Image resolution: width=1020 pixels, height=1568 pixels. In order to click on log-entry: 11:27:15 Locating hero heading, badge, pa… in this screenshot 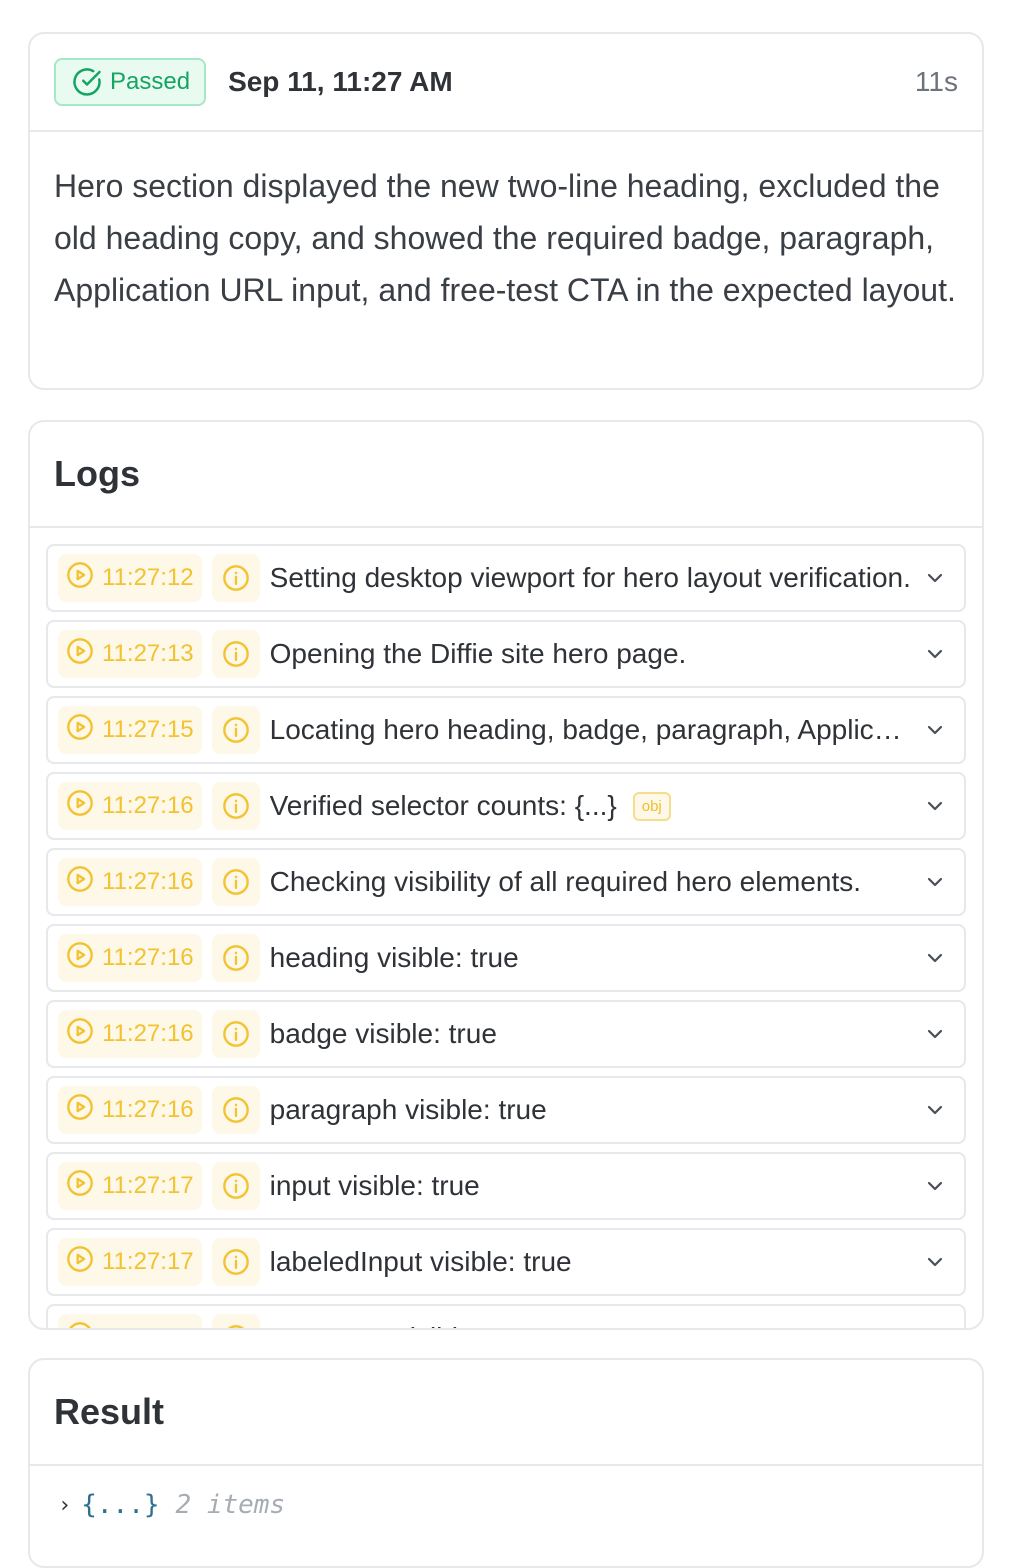, I will do `click(506, 730)`.